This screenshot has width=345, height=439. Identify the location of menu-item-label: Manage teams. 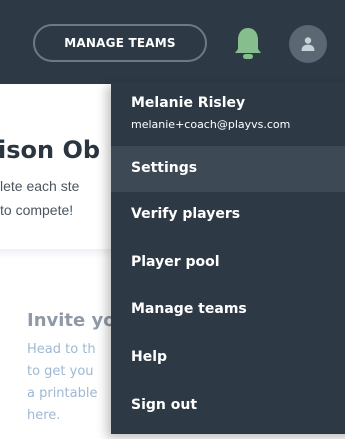
(189, 309).